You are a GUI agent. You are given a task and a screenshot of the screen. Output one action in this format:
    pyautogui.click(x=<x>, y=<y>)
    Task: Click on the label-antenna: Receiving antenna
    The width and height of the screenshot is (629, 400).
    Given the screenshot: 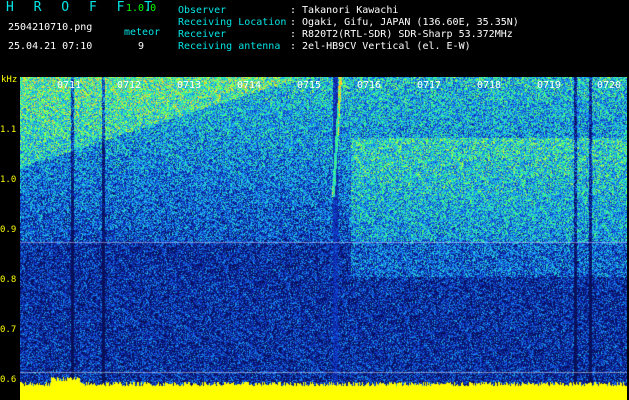 What is the action you would take?
    pyautogui.click(x=229, y=46)
    